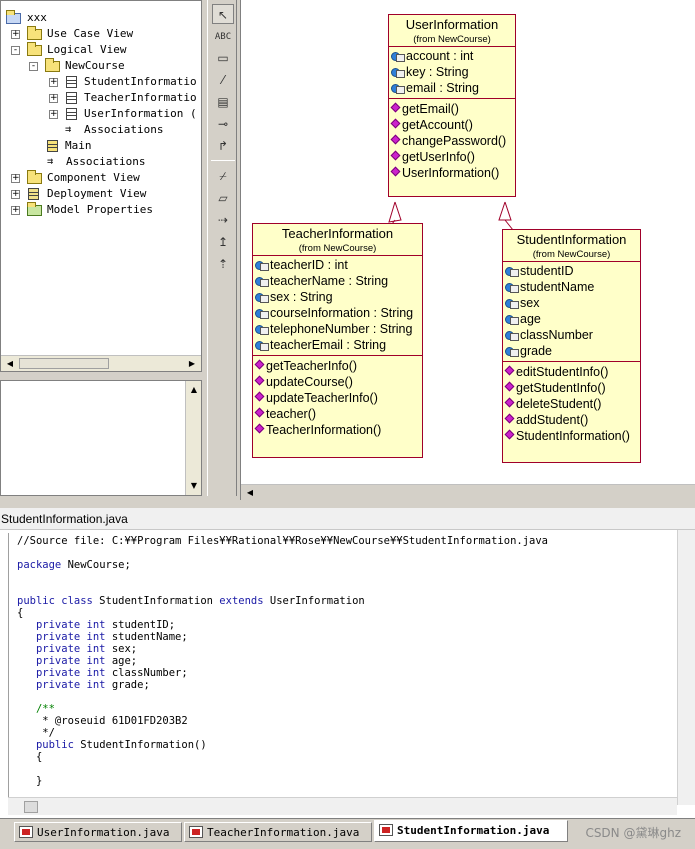 The height and width of the screenshot is (849, 695). Describe the element at coordinates (337, 414) in the screenshot. I see `operation-row: teacher()` at that location.